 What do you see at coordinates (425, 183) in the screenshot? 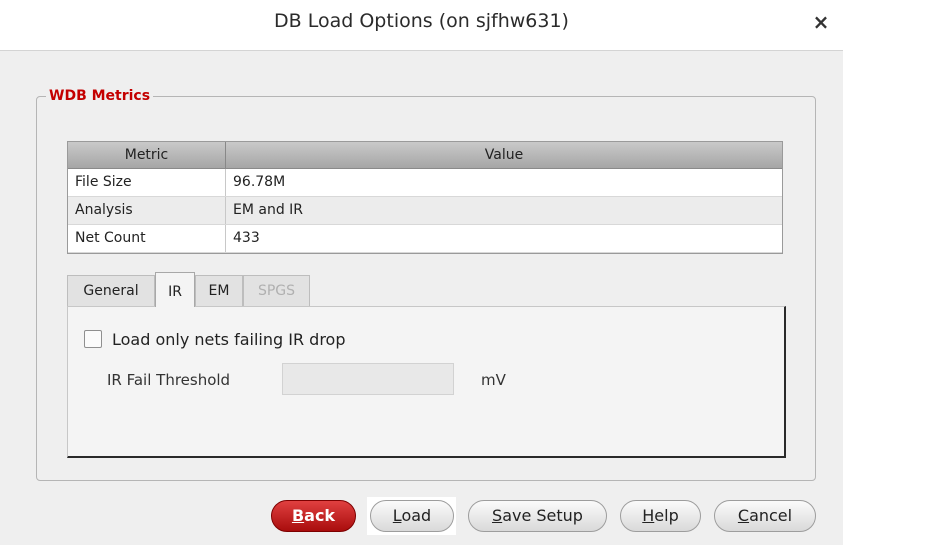
I see `table-row: File Size 96.78M` at bounding box center [425, 183].